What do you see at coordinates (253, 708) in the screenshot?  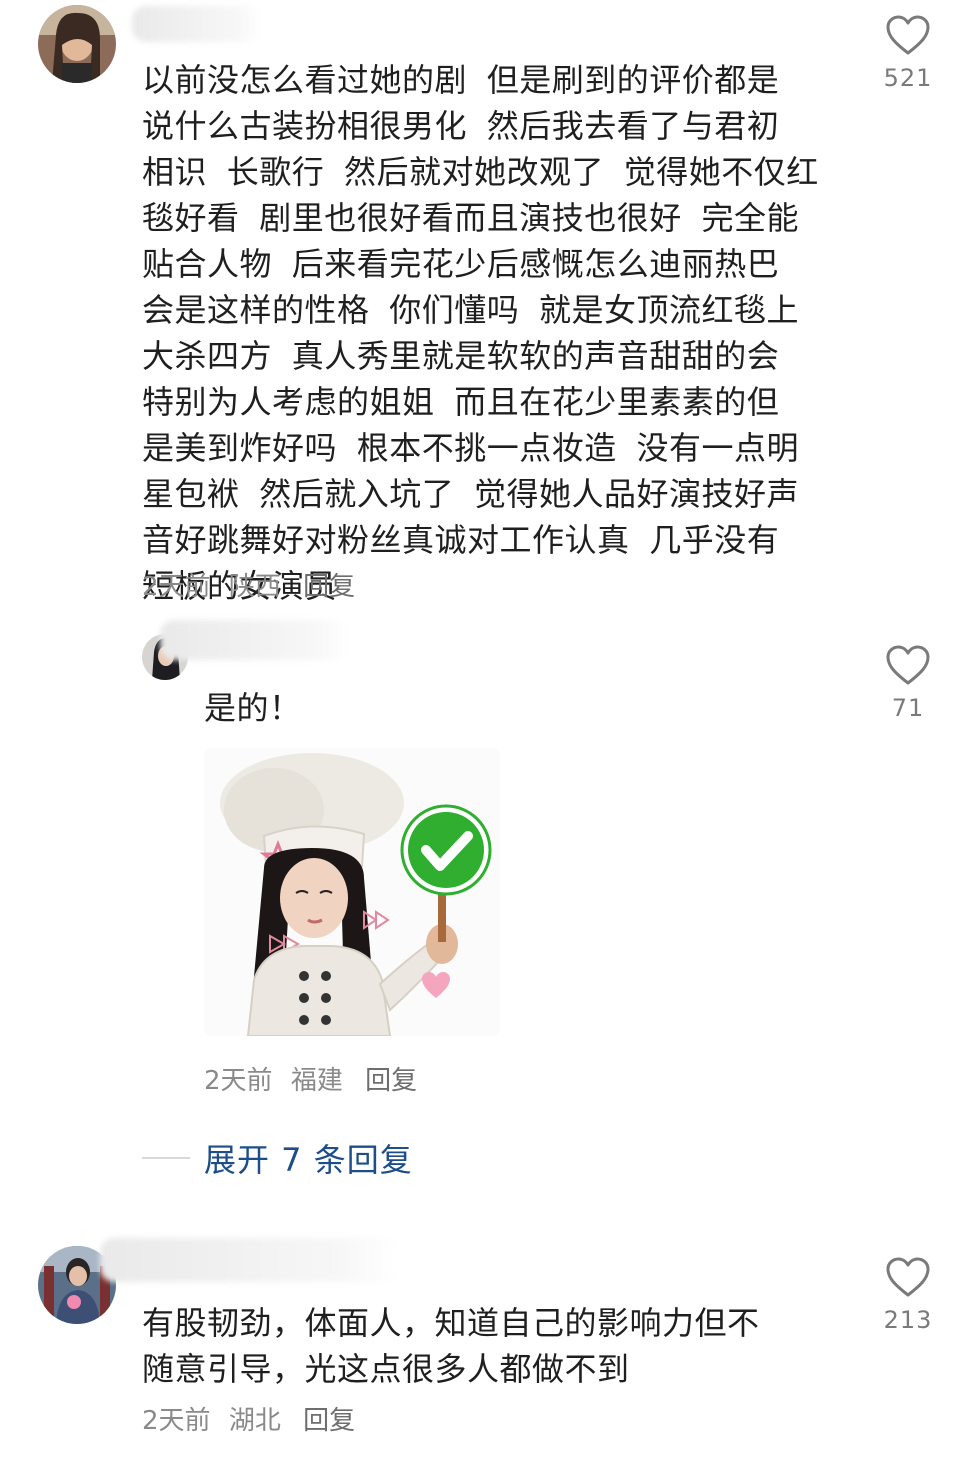 I see `comment-text: 是的！` at bounding box center [253, 708].